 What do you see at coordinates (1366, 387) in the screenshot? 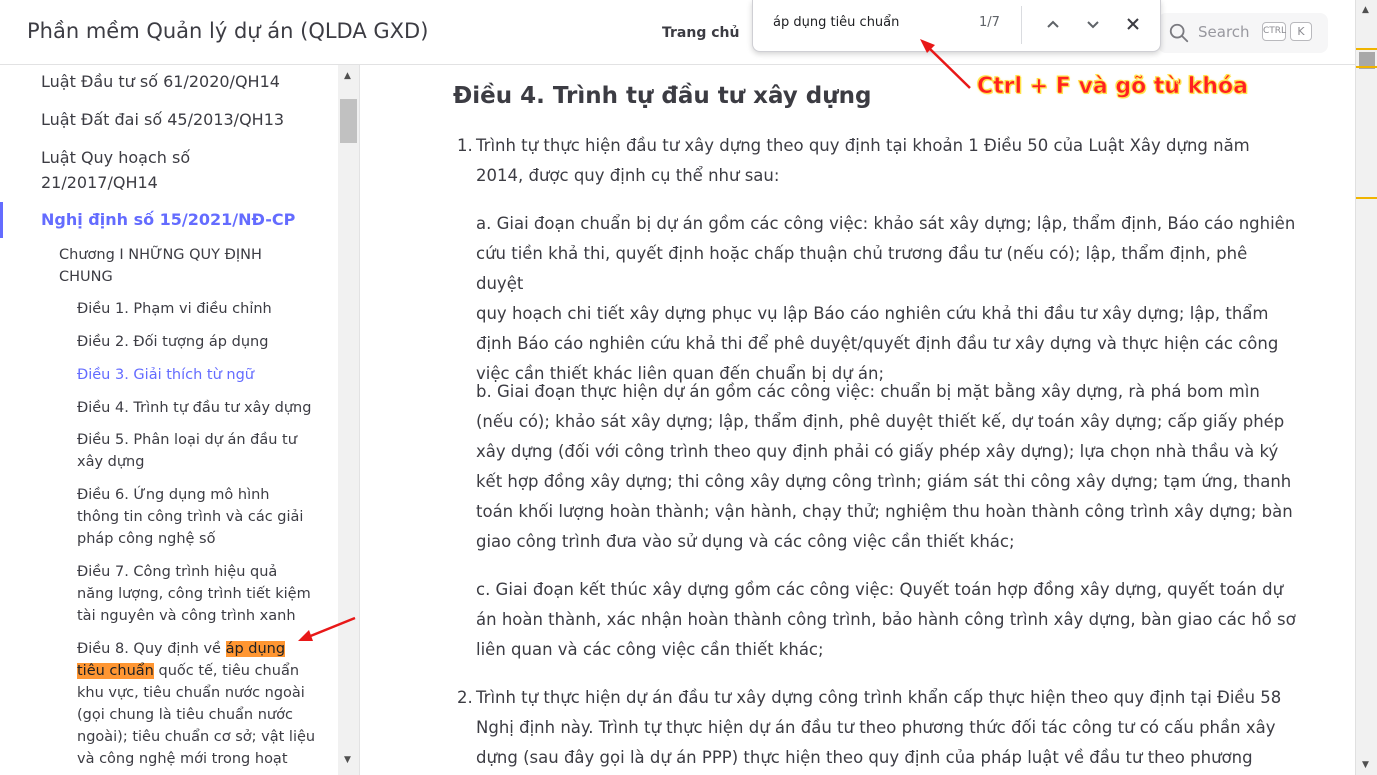
I see `page-scrollbar: ▲ ▼` at bounding box center [1366, 387].